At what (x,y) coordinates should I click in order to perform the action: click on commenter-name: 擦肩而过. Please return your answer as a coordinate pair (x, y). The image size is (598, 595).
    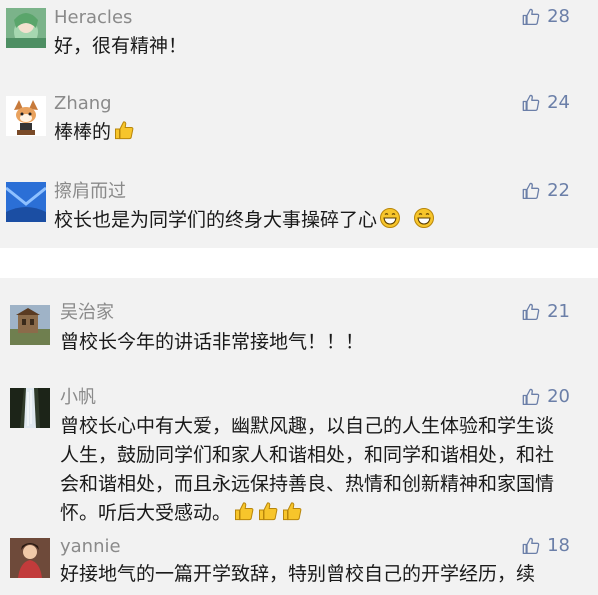
    Looking at the image, I should click on (90, 192).